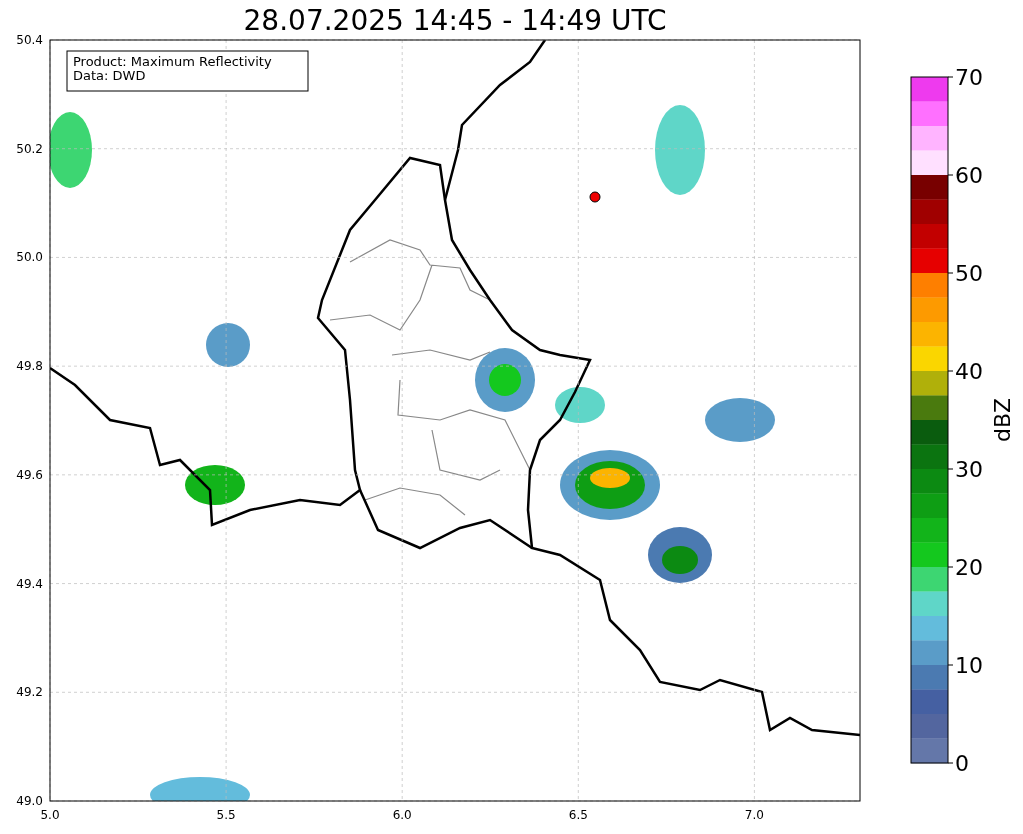 This screenshot has width=1023, height=834. Describe the element at coordinates (754, 815) in the screenshot. I see `axis-tick-label: 7.0` at that location.